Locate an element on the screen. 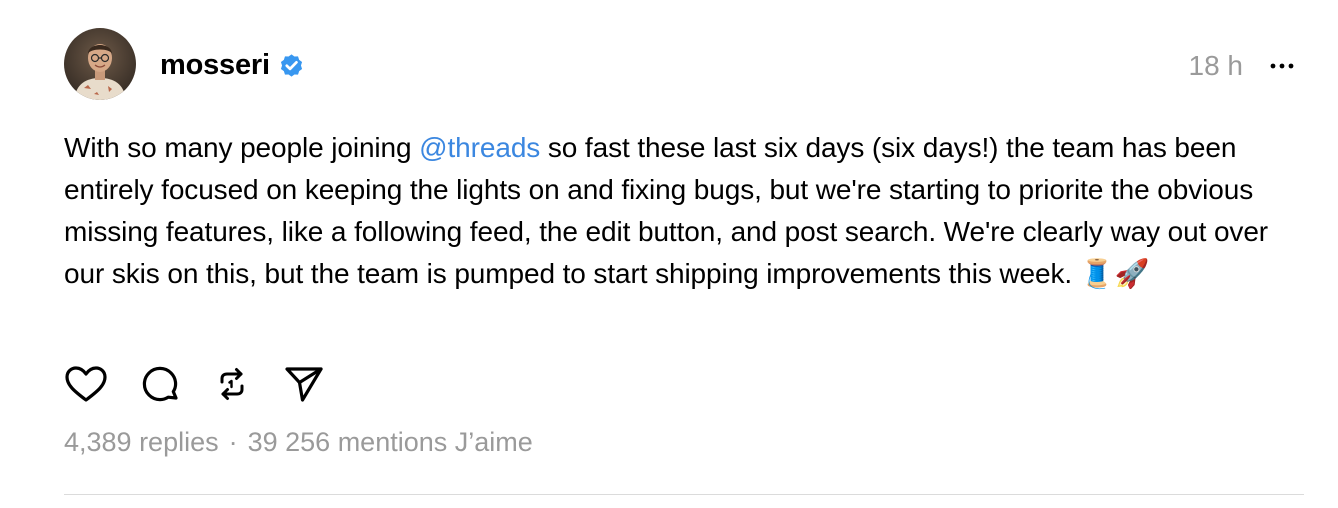 This screenshot has width=1338, height=508. likes-count: 39 256 mentions J’aime is located at coordinates (390, 442).